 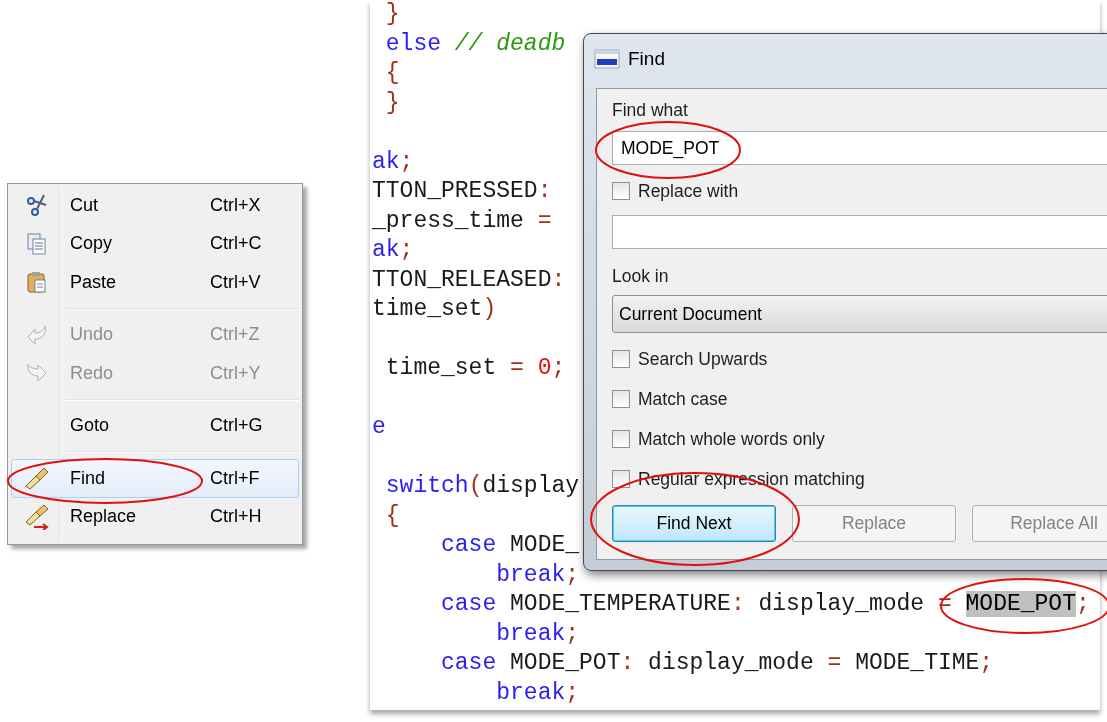 I want to click on menu-item: Cut Ctrl+X, so click(x=155, y=205).